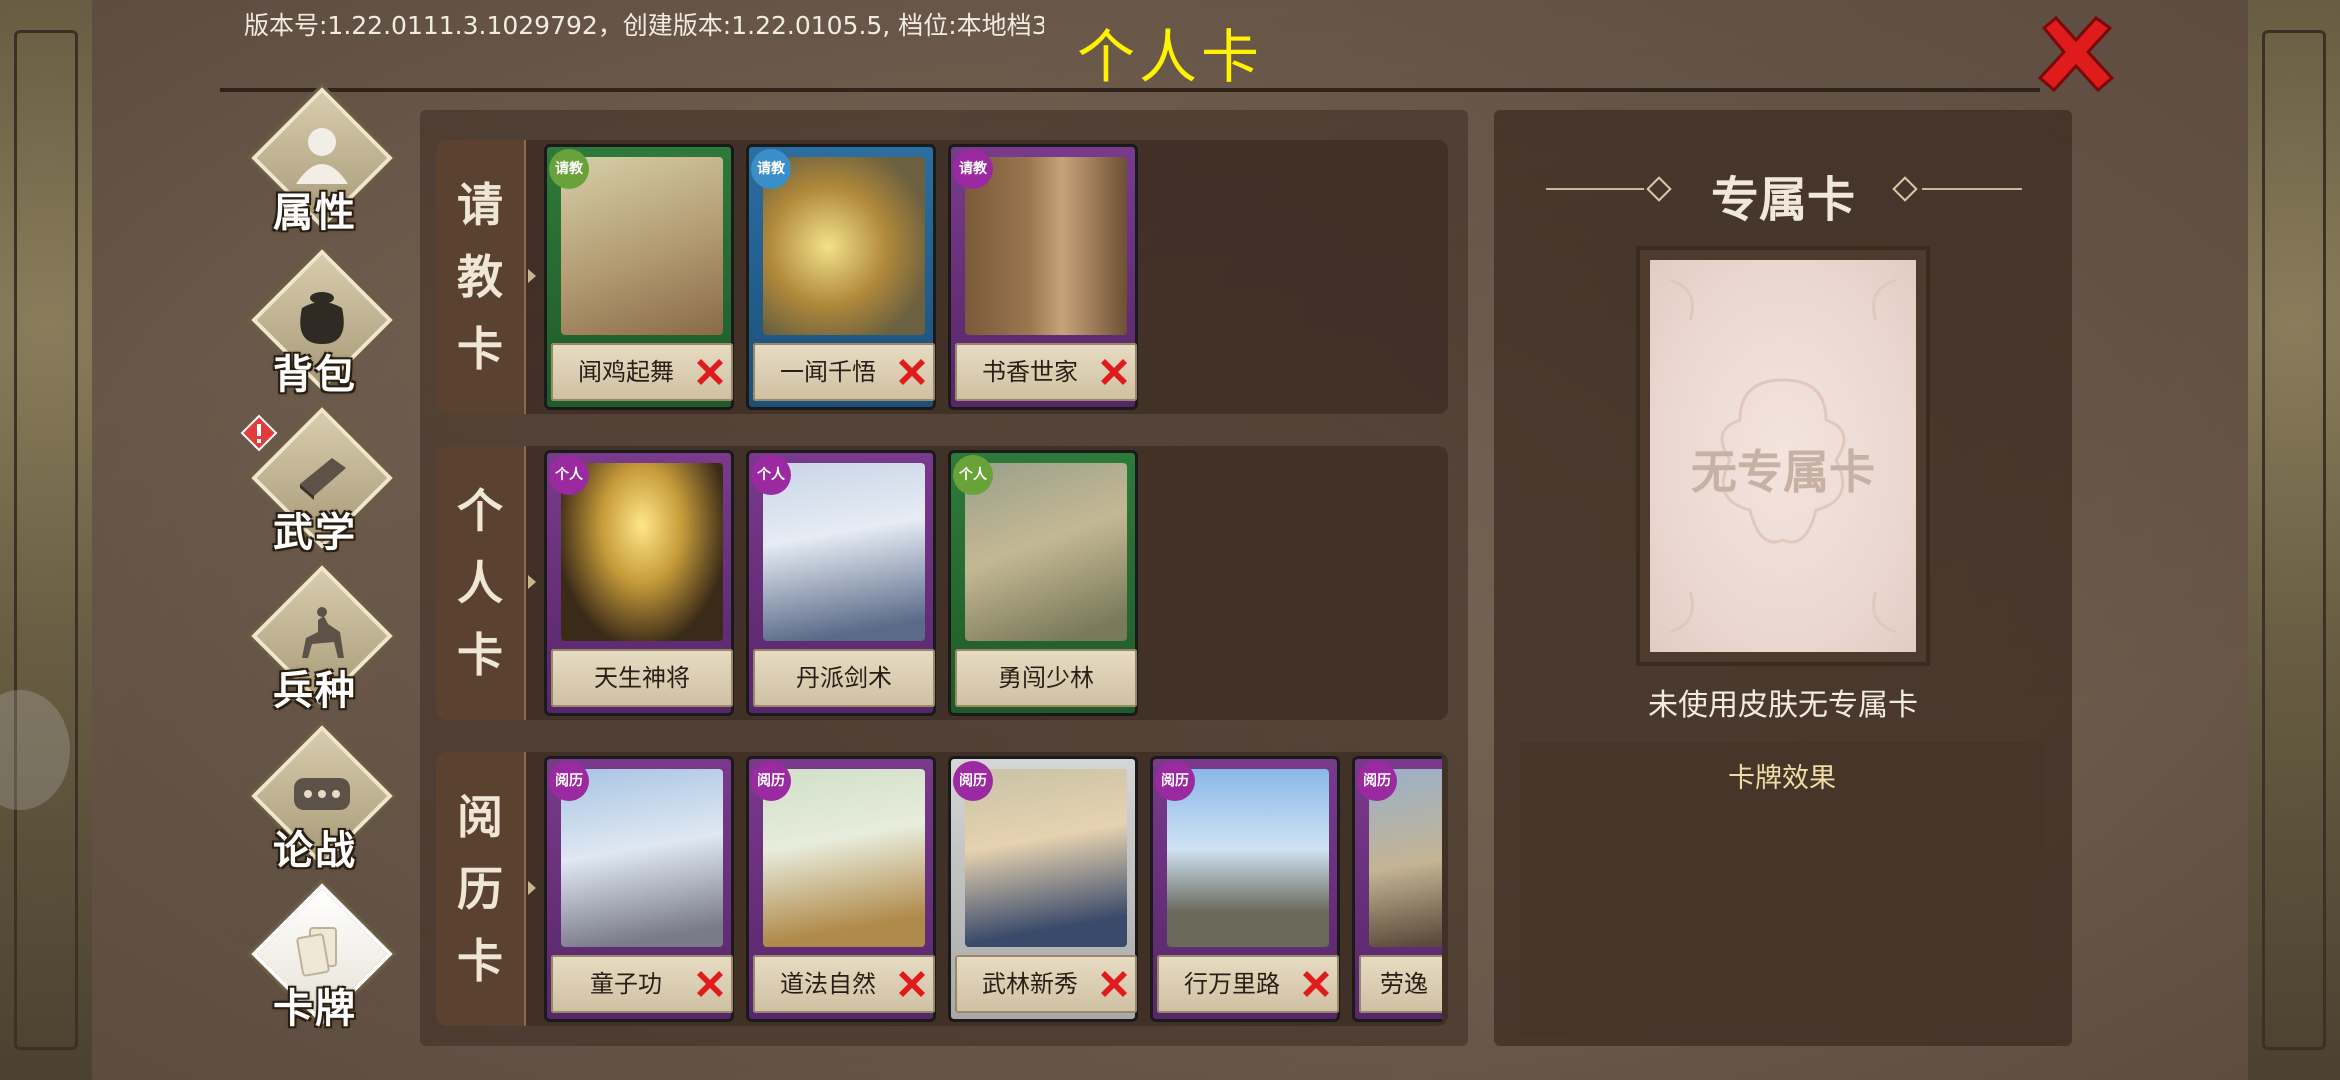 This screenshot has width=2340, height=1080. What do you see at coordinates (1972, 189) in the screenshot?
I see `title-ornament-line` at bounding box center [1972, 189].